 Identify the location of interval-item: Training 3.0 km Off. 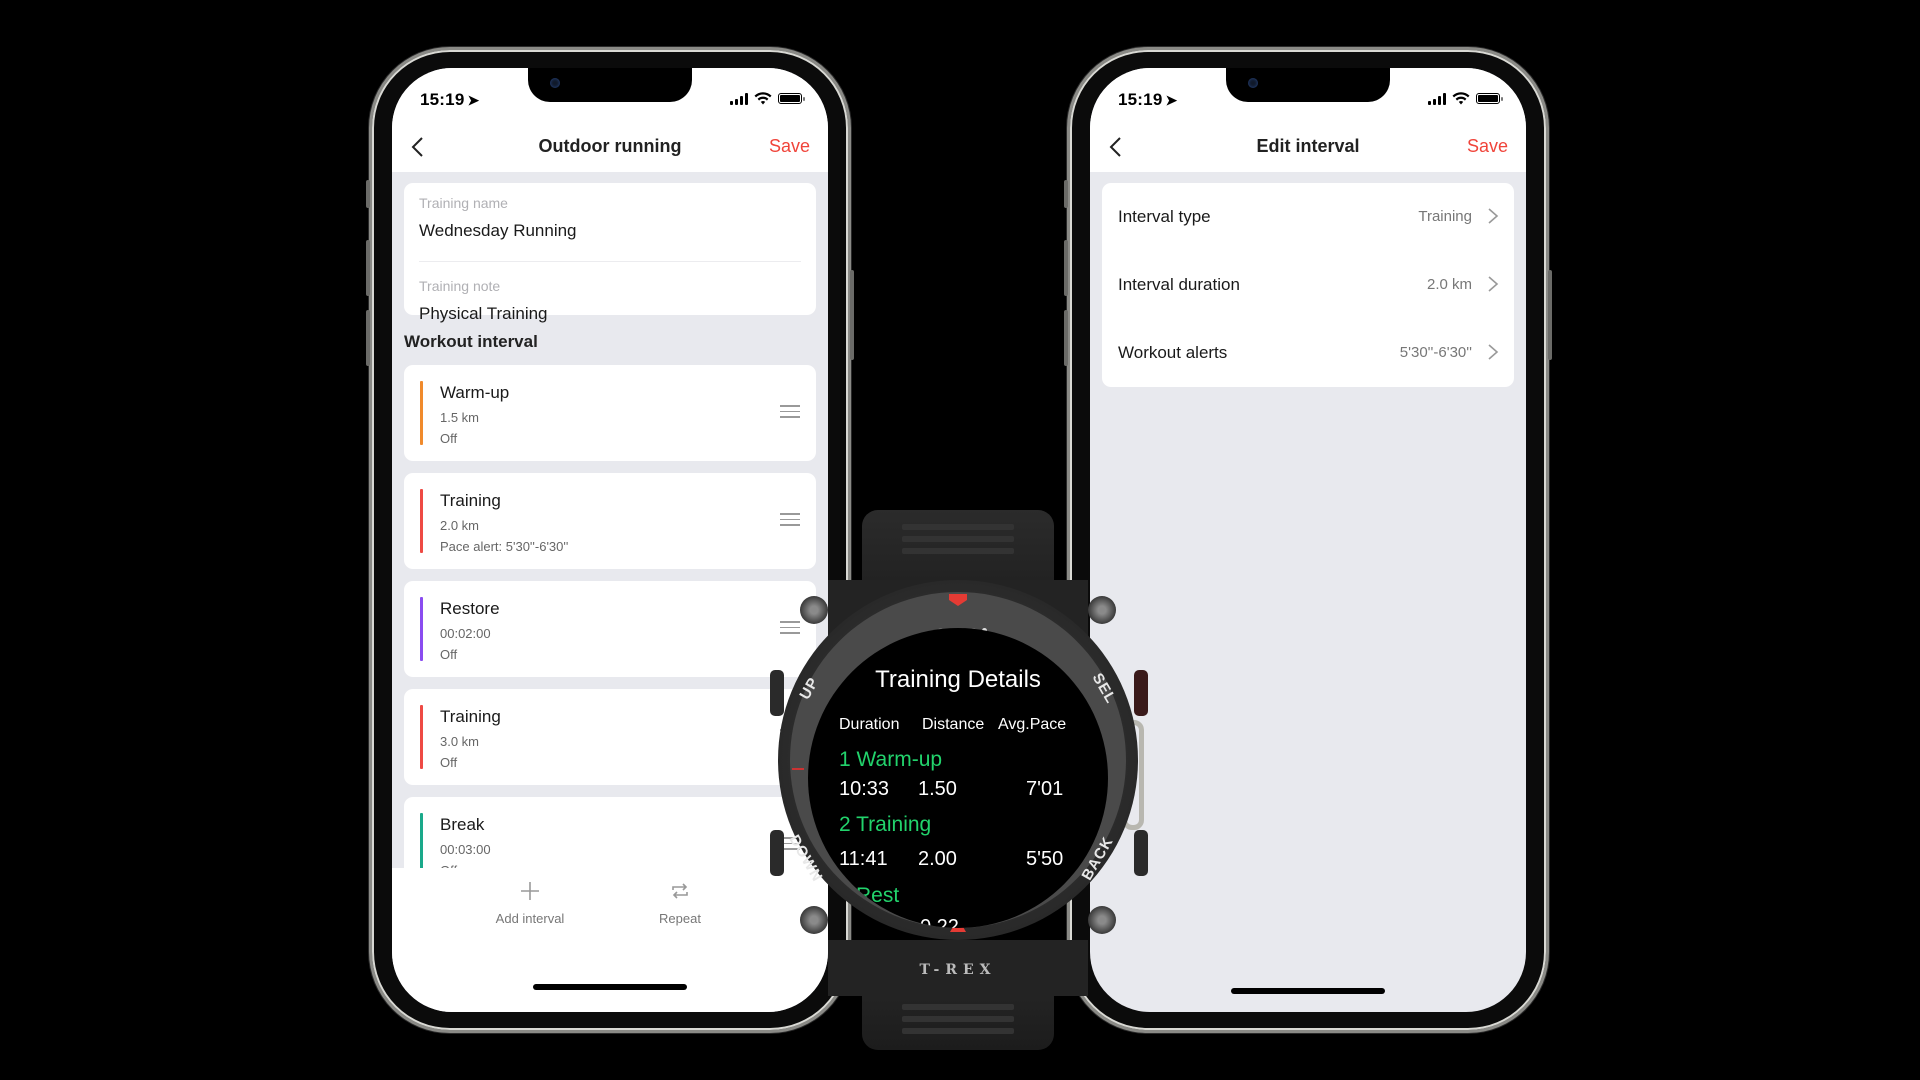
(610, 737).